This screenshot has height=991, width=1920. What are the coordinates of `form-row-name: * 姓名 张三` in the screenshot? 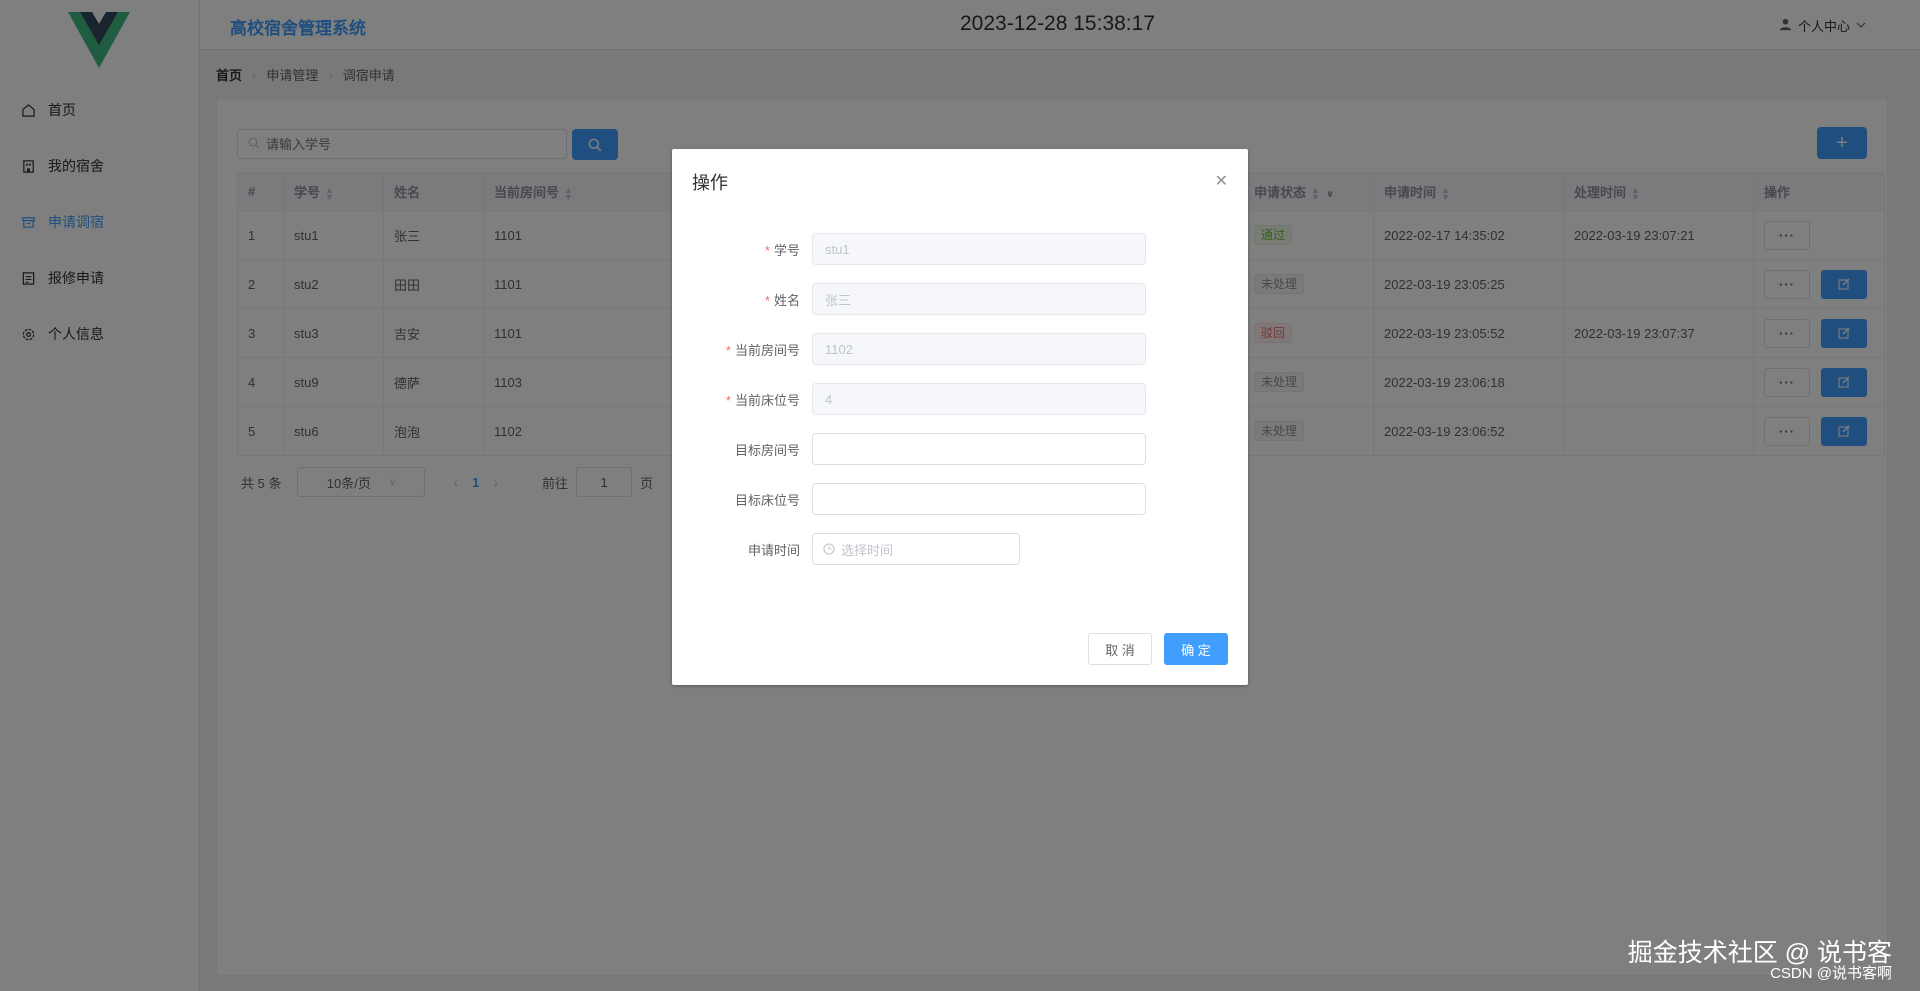 It's located at (960, 299).